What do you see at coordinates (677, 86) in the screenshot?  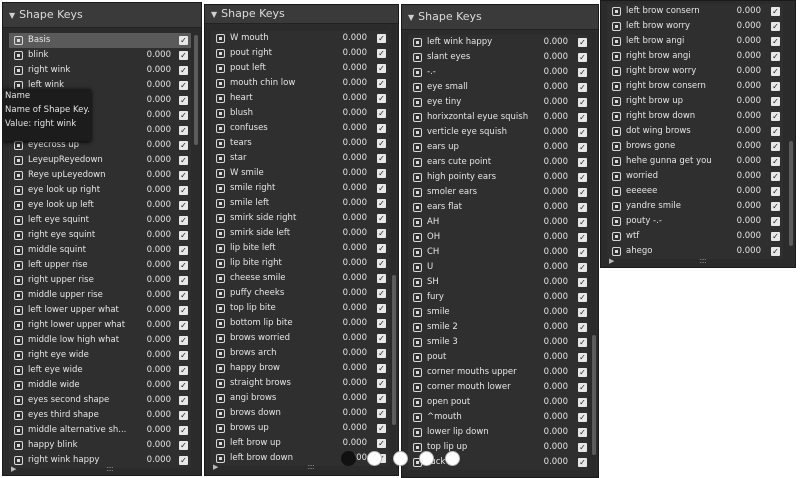 I see `shape-key-name: right brow consern` at bounding box center [677, 86].